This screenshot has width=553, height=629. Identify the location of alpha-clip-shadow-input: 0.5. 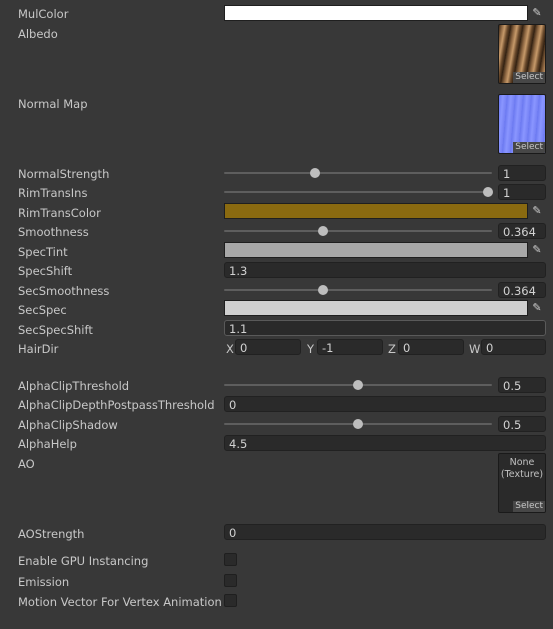
(522, 424).